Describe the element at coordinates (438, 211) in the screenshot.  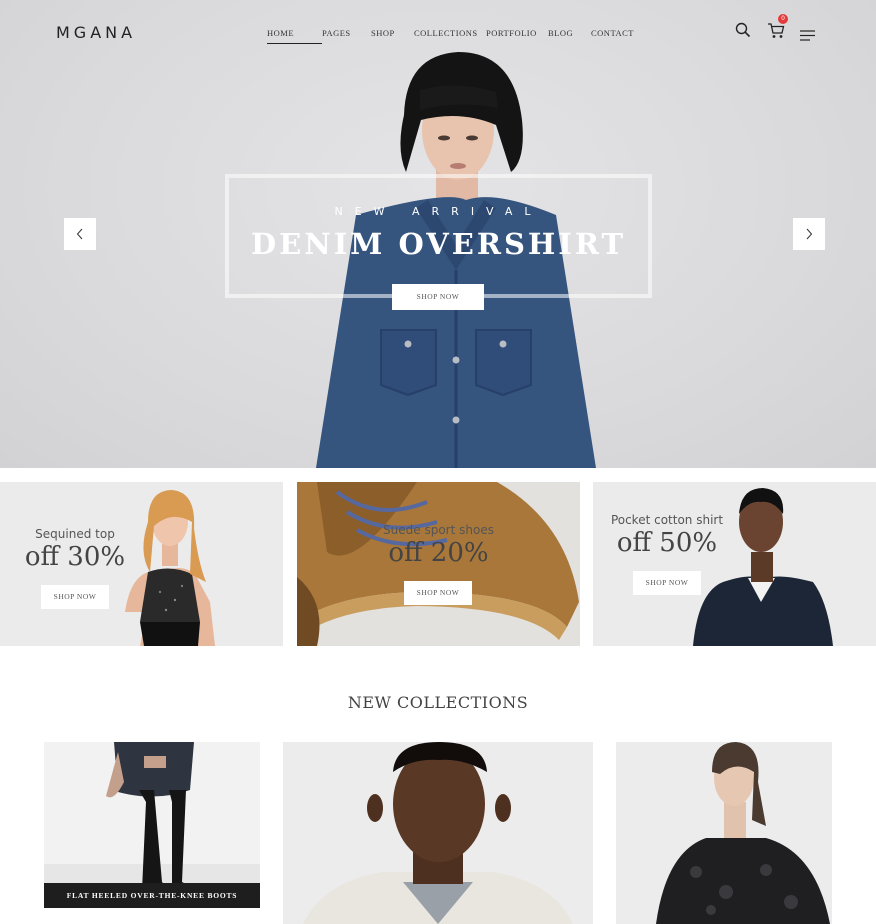
I see `hero-subtitle: NEW ARRIVAL` at that location.